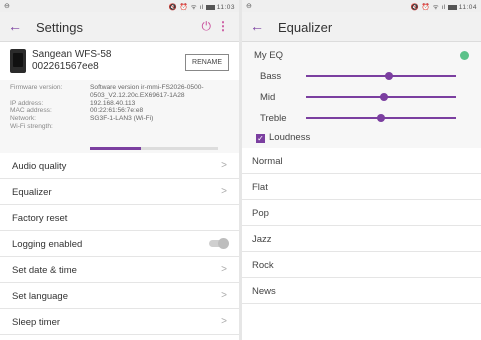  I want to click on info-key: Network:, so click(23, 119).